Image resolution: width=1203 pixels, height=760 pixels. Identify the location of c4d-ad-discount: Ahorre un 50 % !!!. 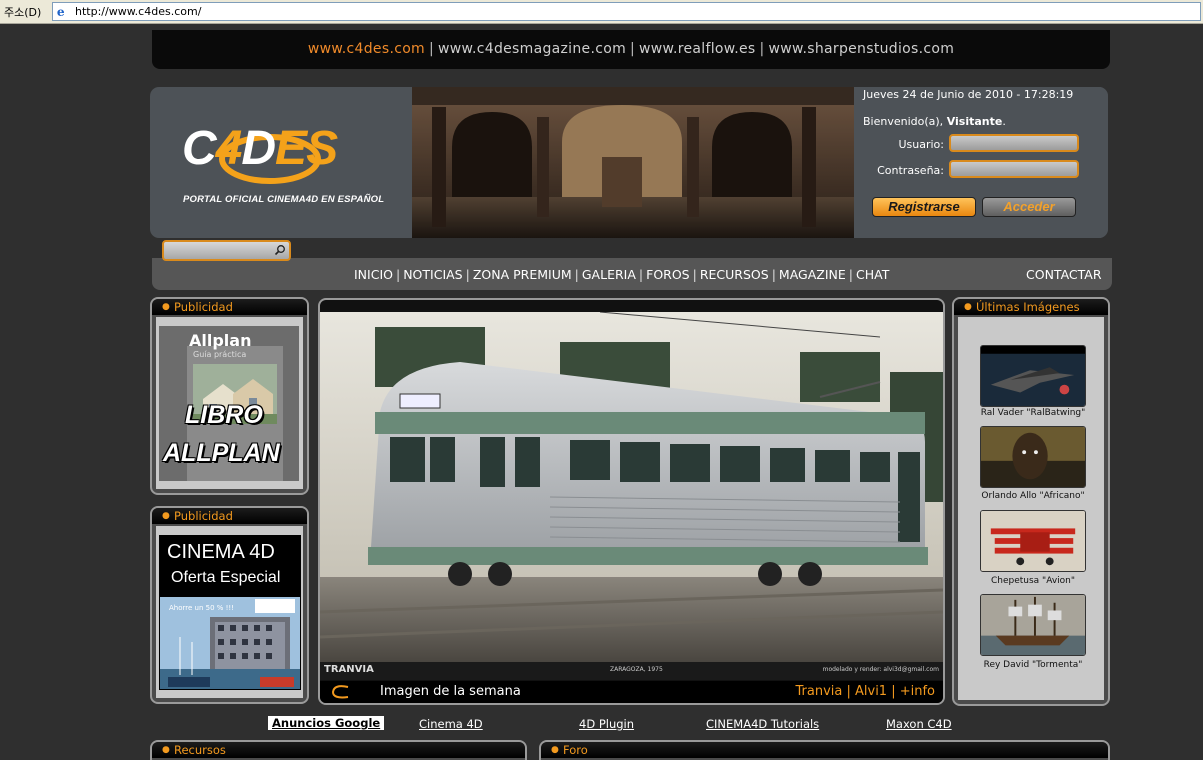
(202, 608).